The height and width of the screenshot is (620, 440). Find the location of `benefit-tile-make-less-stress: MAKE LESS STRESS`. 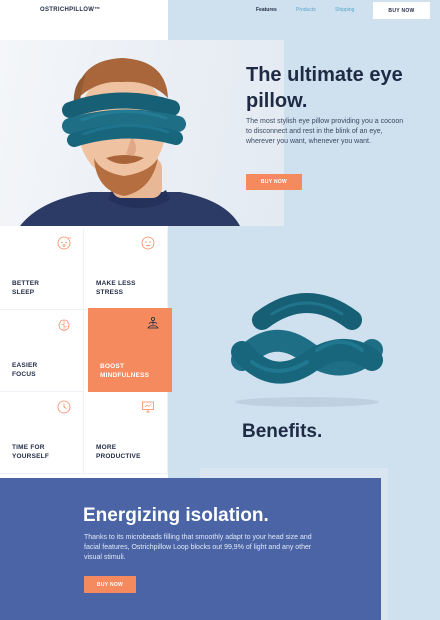

benefit-tile-make-less-stress: MAKE LESS STRESS is located at coordinates (126, 269).